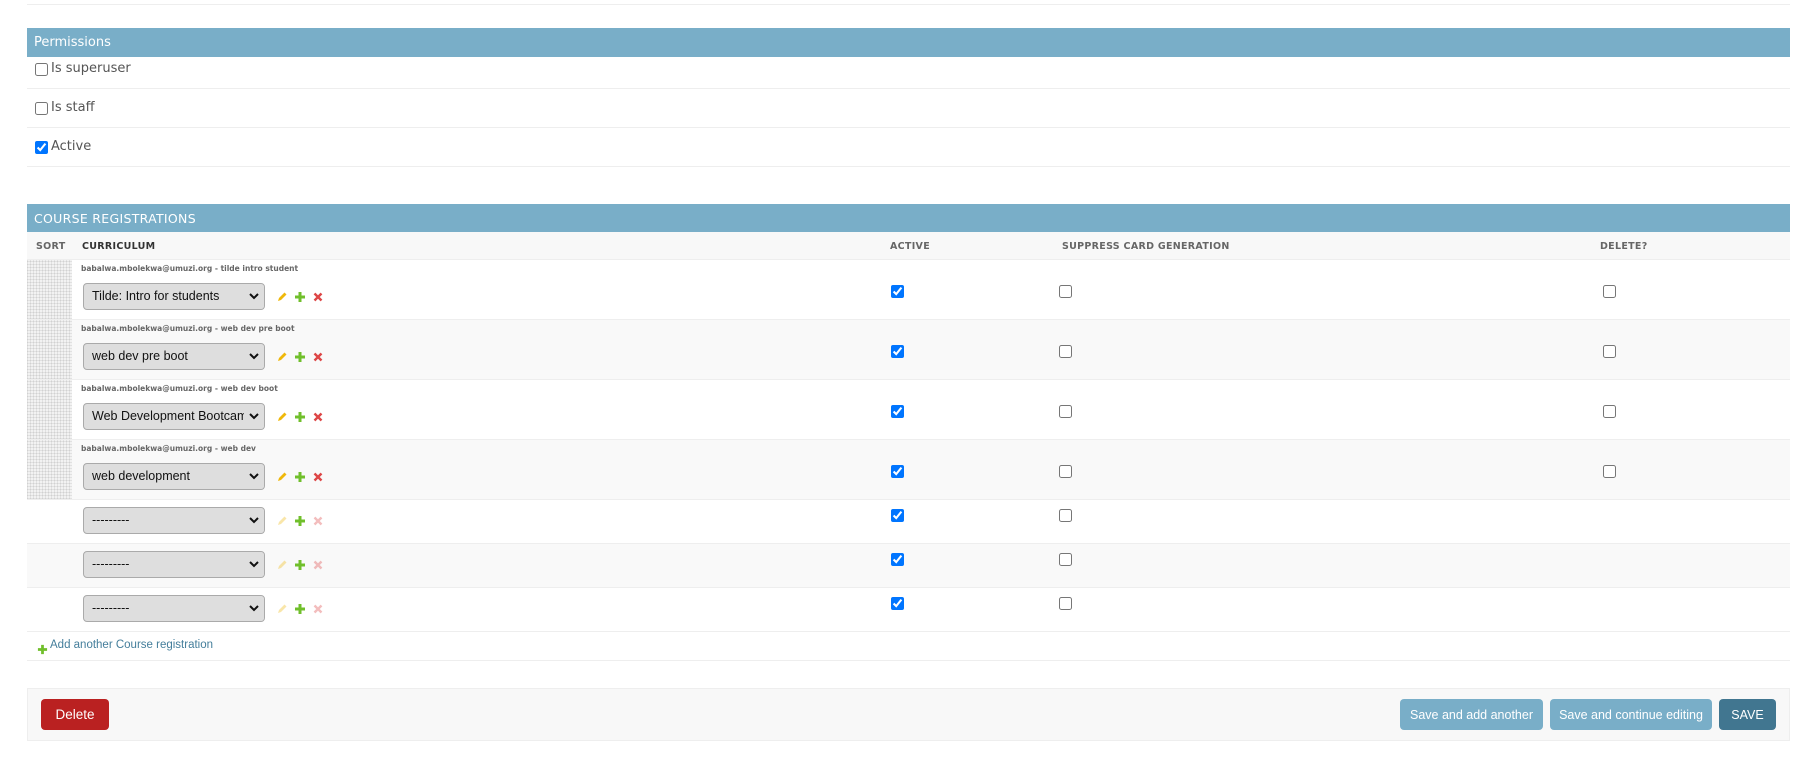 The image size is (1809, 763). What do you see at coordinates (91, 68) in the screenshot?
I see `is-superuser-label: Is superuser` at bounding box center [91, 68].